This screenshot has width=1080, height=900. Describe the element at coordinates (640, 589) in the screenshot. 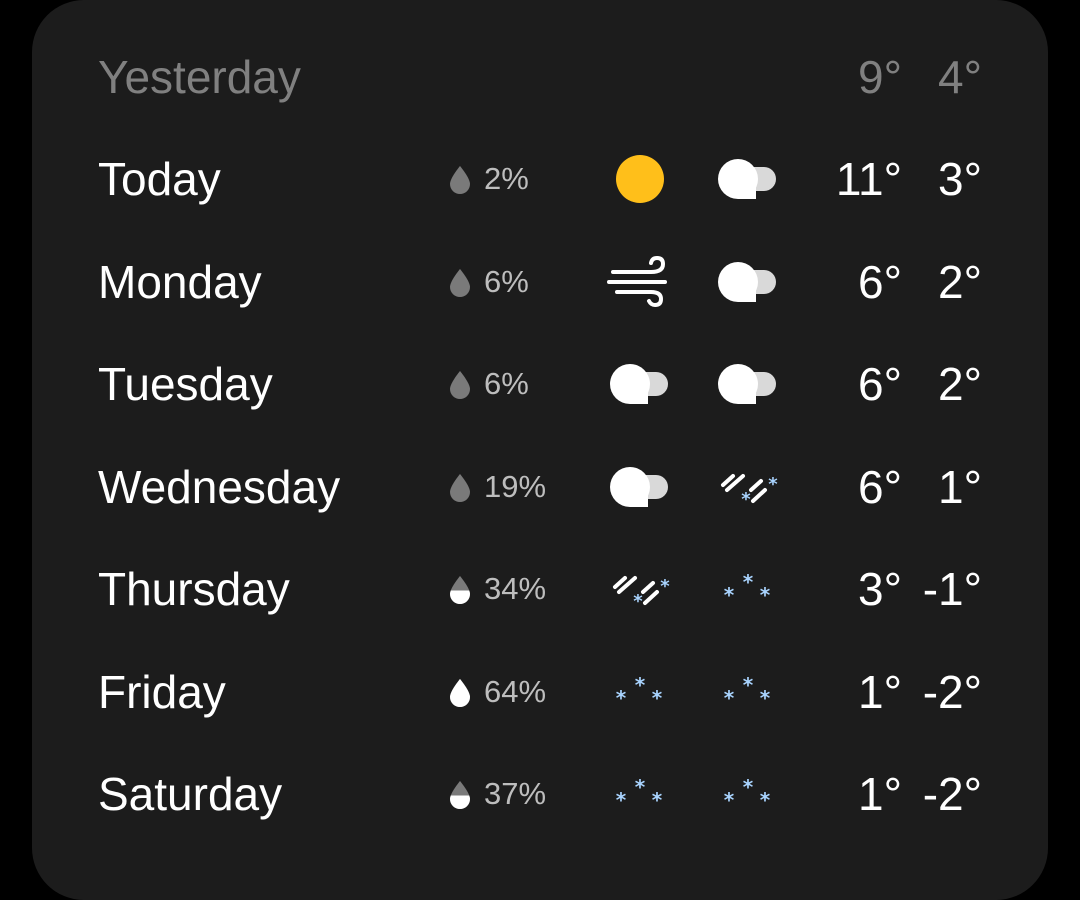

I see `day-sleet-icon: * *` at that location.